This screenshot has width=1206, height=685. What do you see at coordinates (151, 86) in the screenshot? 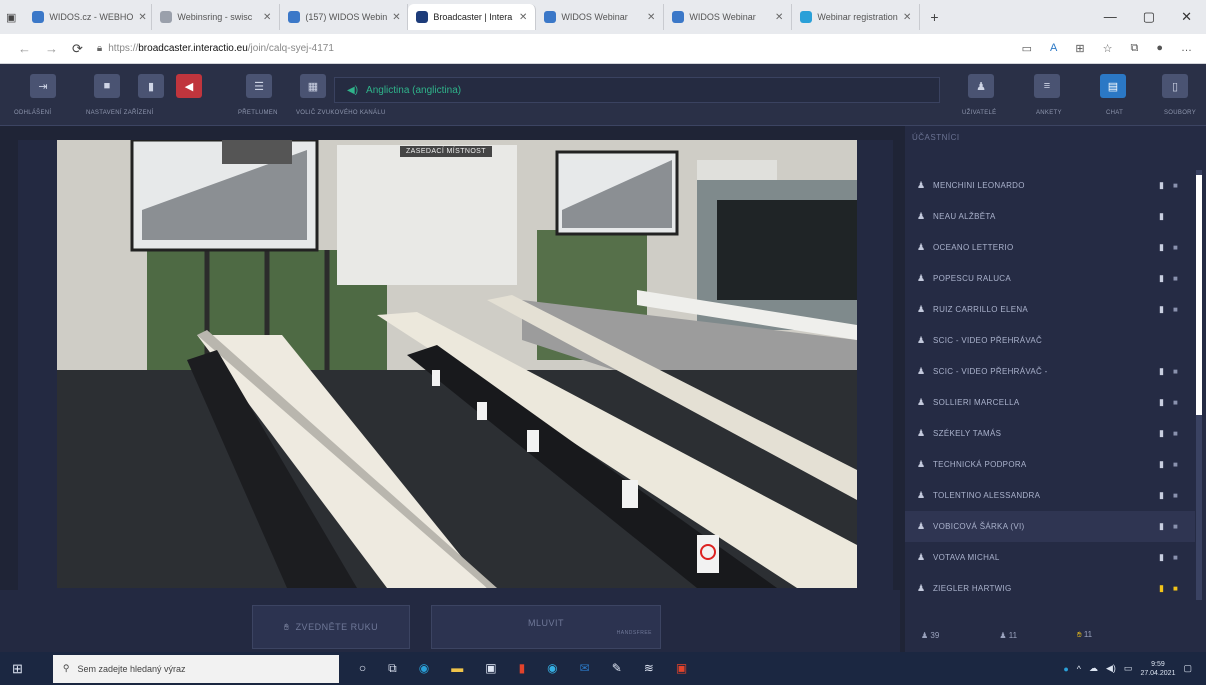
I see `microphone-button: ▮` at bounding box center [151, 86].